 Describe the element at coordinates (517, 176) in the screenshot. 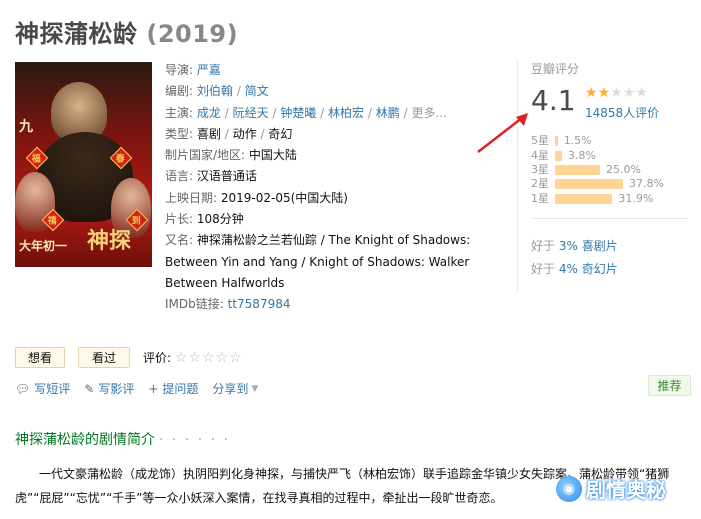

I see `rating-divider` at that location.